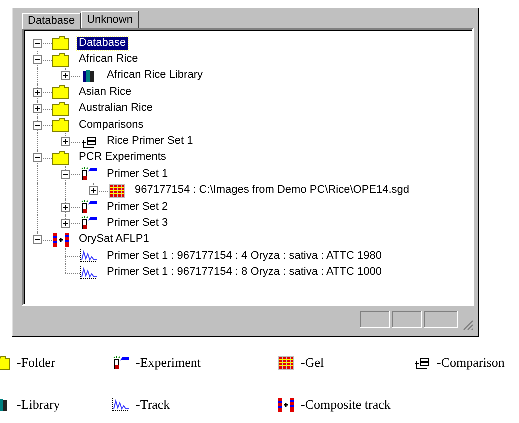  What do you see at coordinates (137, 207) in the screenshot?
I see `tree-item: Primer Set 2` at bounding box center [137, 207].